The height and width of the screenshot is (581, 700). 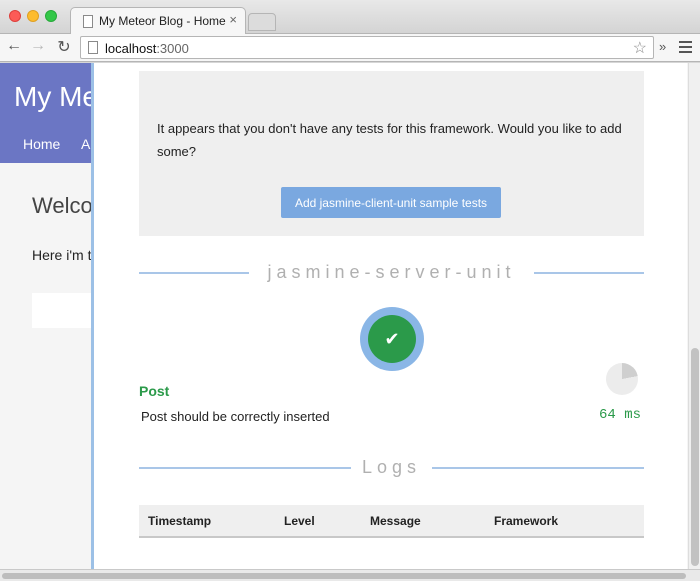 I want to click on column-header-timestamp: Timestamp, so click(x=211, y=521).